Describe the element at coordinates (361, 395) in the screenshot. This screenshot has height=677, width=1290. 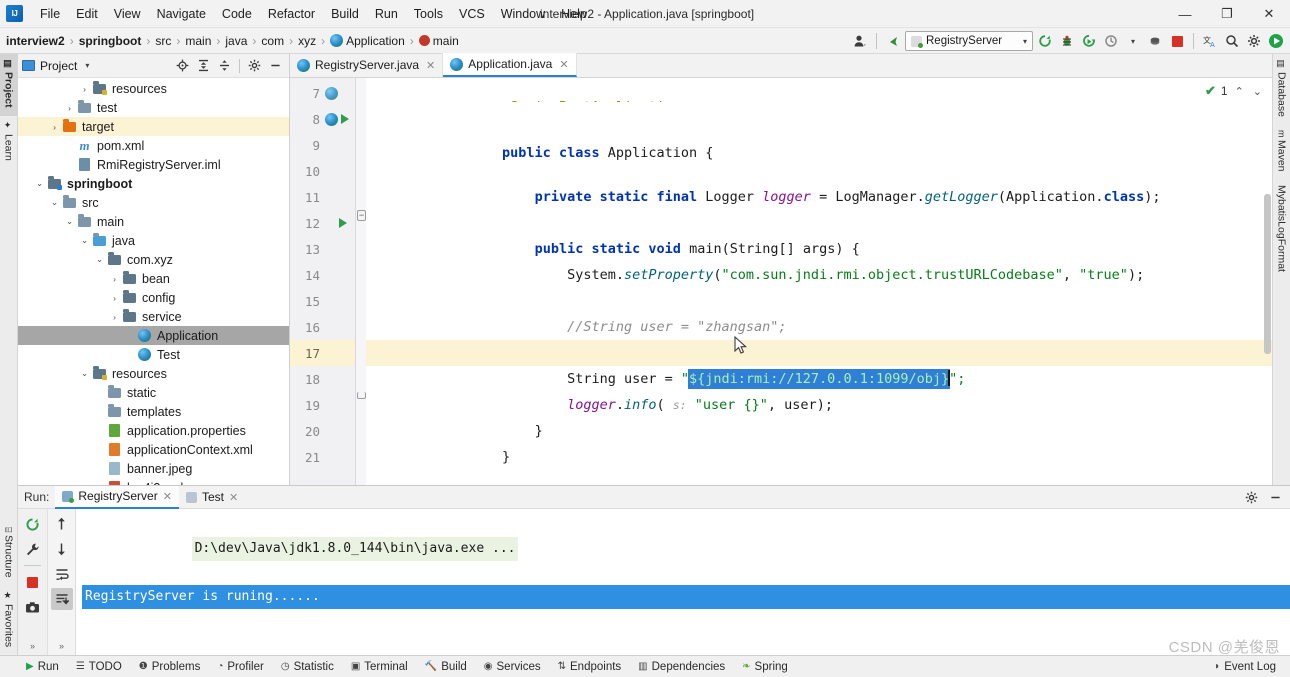
I see `fold-end-icon` at that location.